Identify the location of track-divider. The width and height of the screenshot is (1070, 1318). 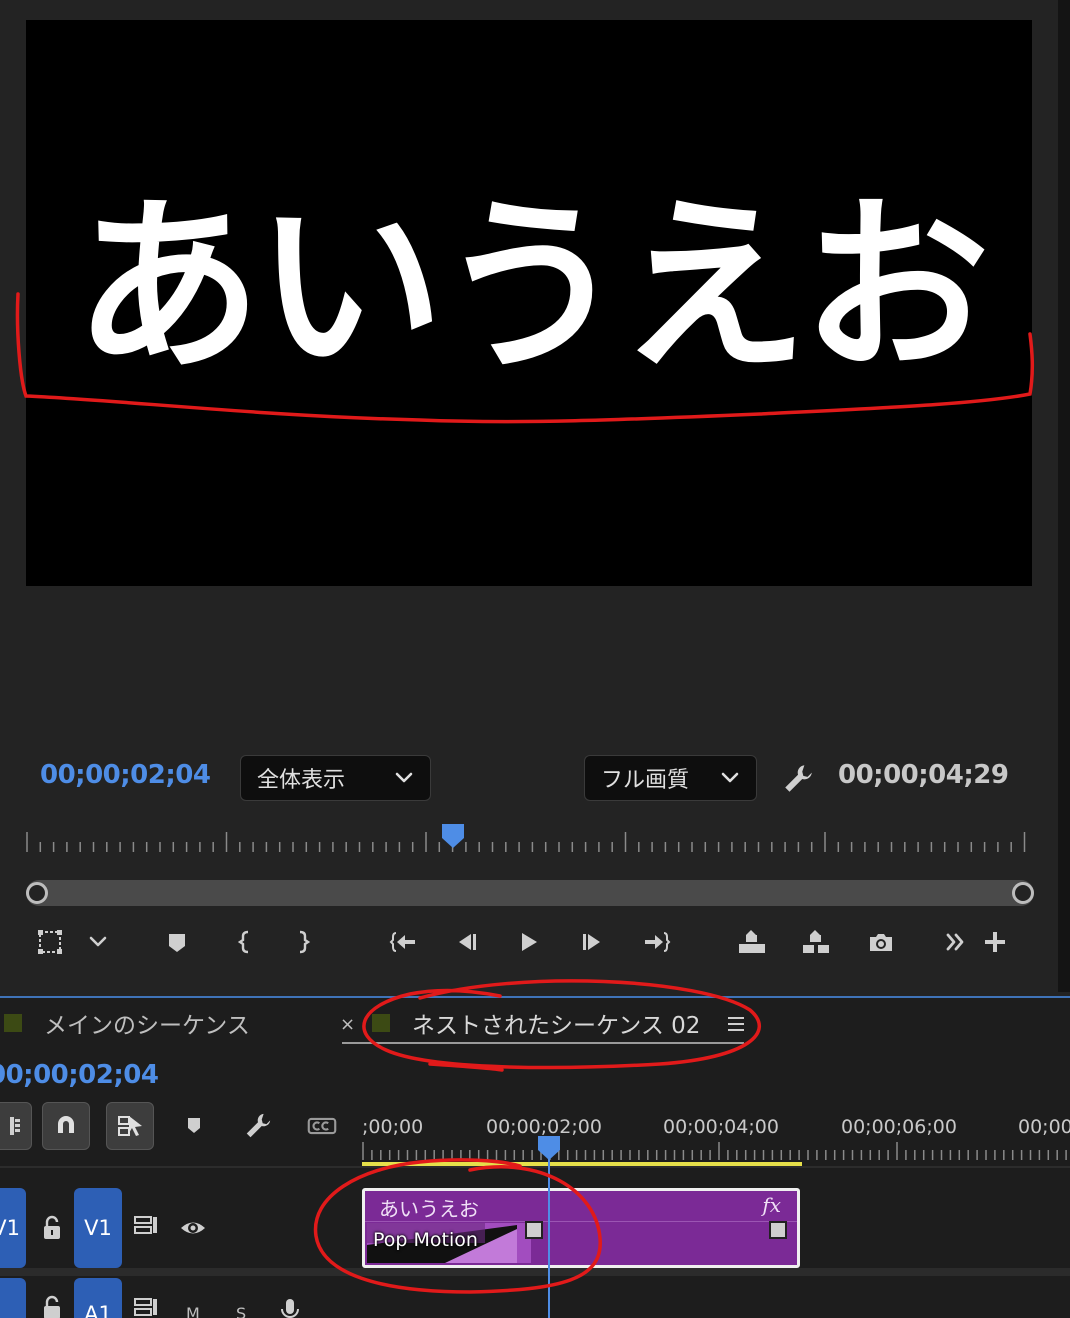
(535, 1272).